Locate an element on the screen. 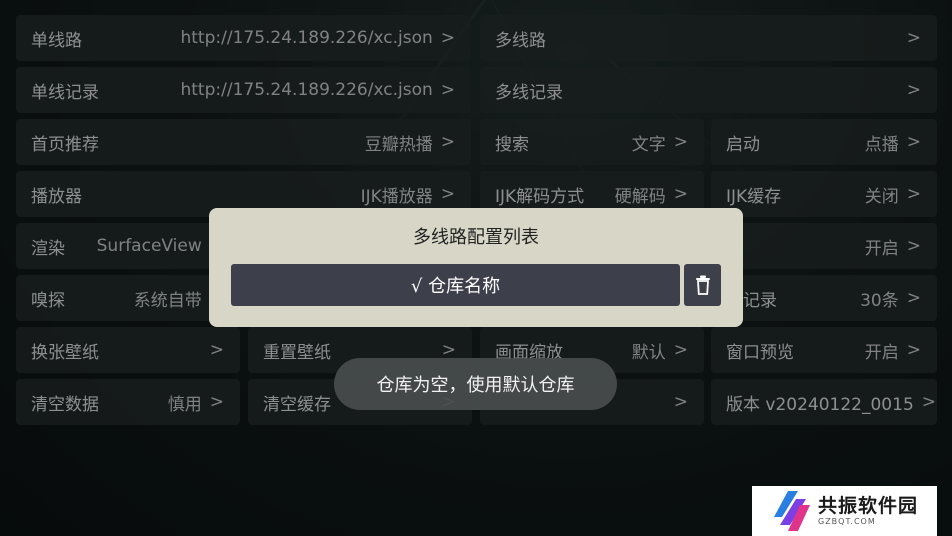 This screenshot has height=536, width=952. repo-item-label: √ 仓库名称 is located at coordinates (455, 286).